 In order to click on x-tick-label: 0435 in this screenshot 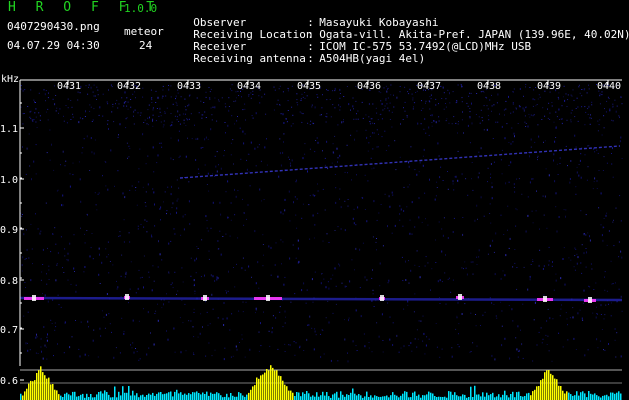, I will do `click(309, 86)`.